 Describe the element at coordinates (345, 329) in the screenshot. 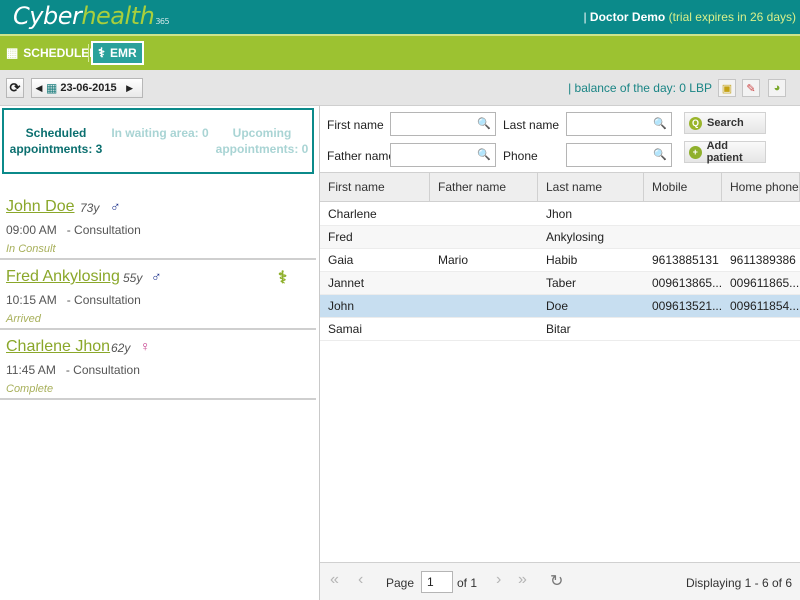

I see `cell-first-name: Samai` at that location.